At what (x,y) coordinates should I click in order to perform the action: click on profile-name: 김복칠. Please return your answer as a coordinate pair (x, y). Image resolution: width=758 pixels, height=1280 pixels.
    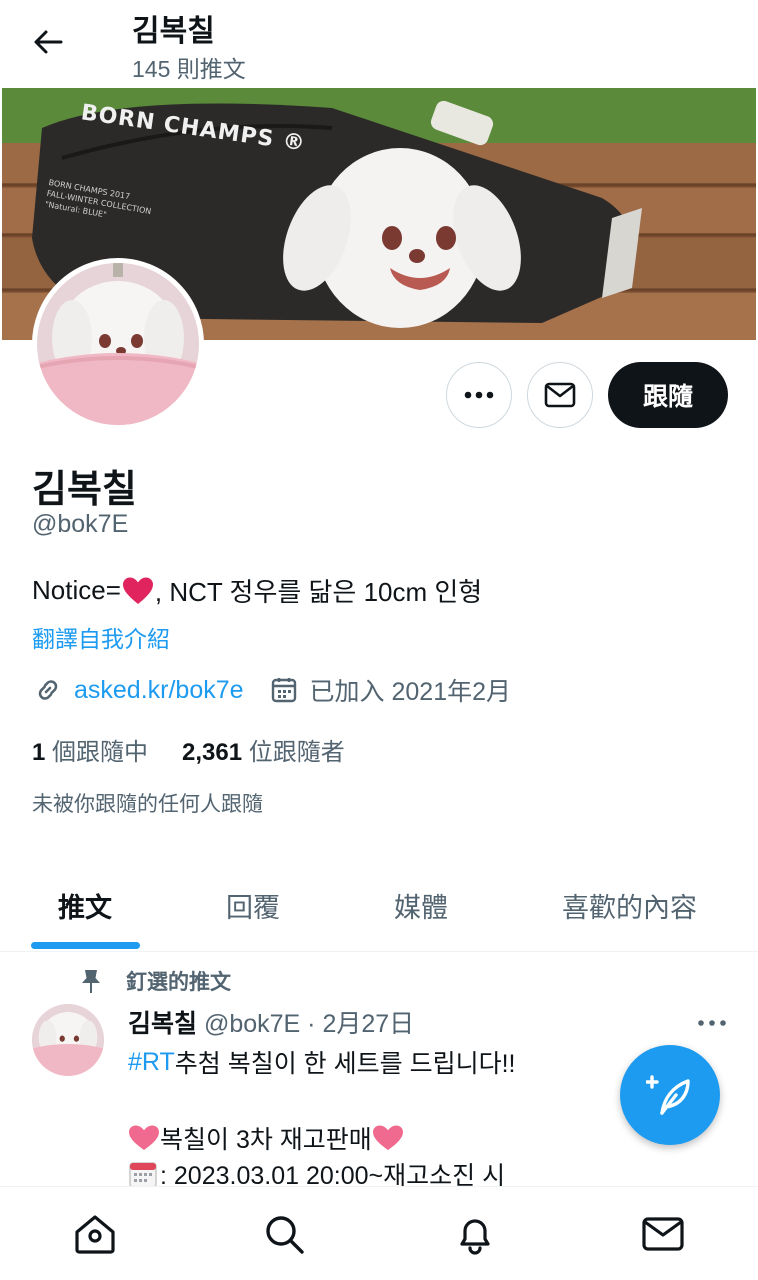
    Looking at the image, I should click on (84, 490).